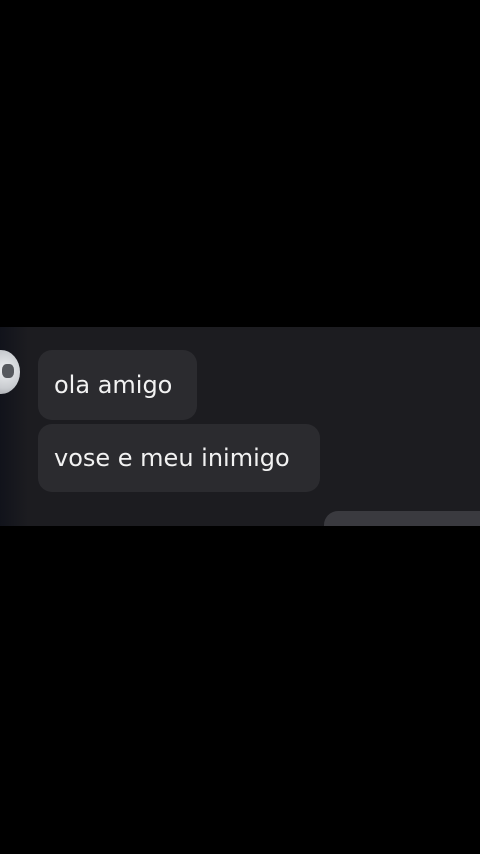  I want to click on message-text: vose e meu inimigo, so click(172, 458).